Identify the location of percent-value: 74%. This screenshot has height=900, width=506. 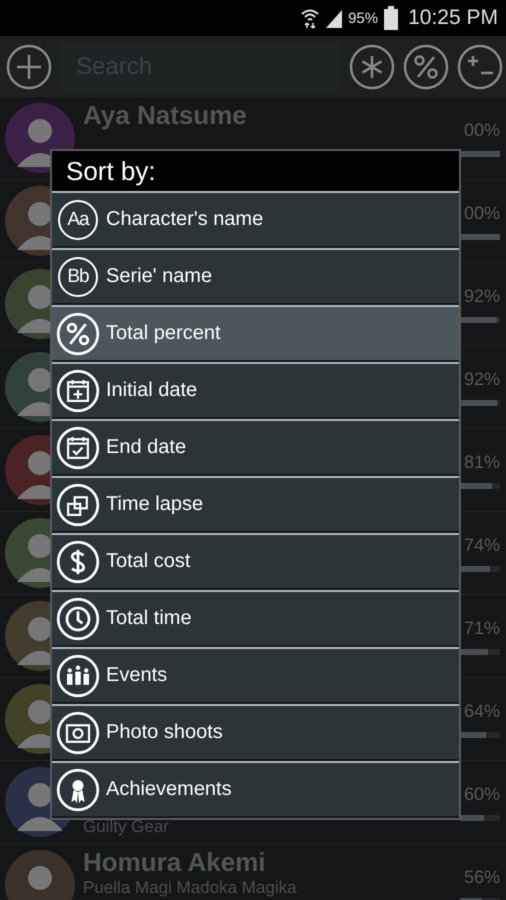
(482, 545).